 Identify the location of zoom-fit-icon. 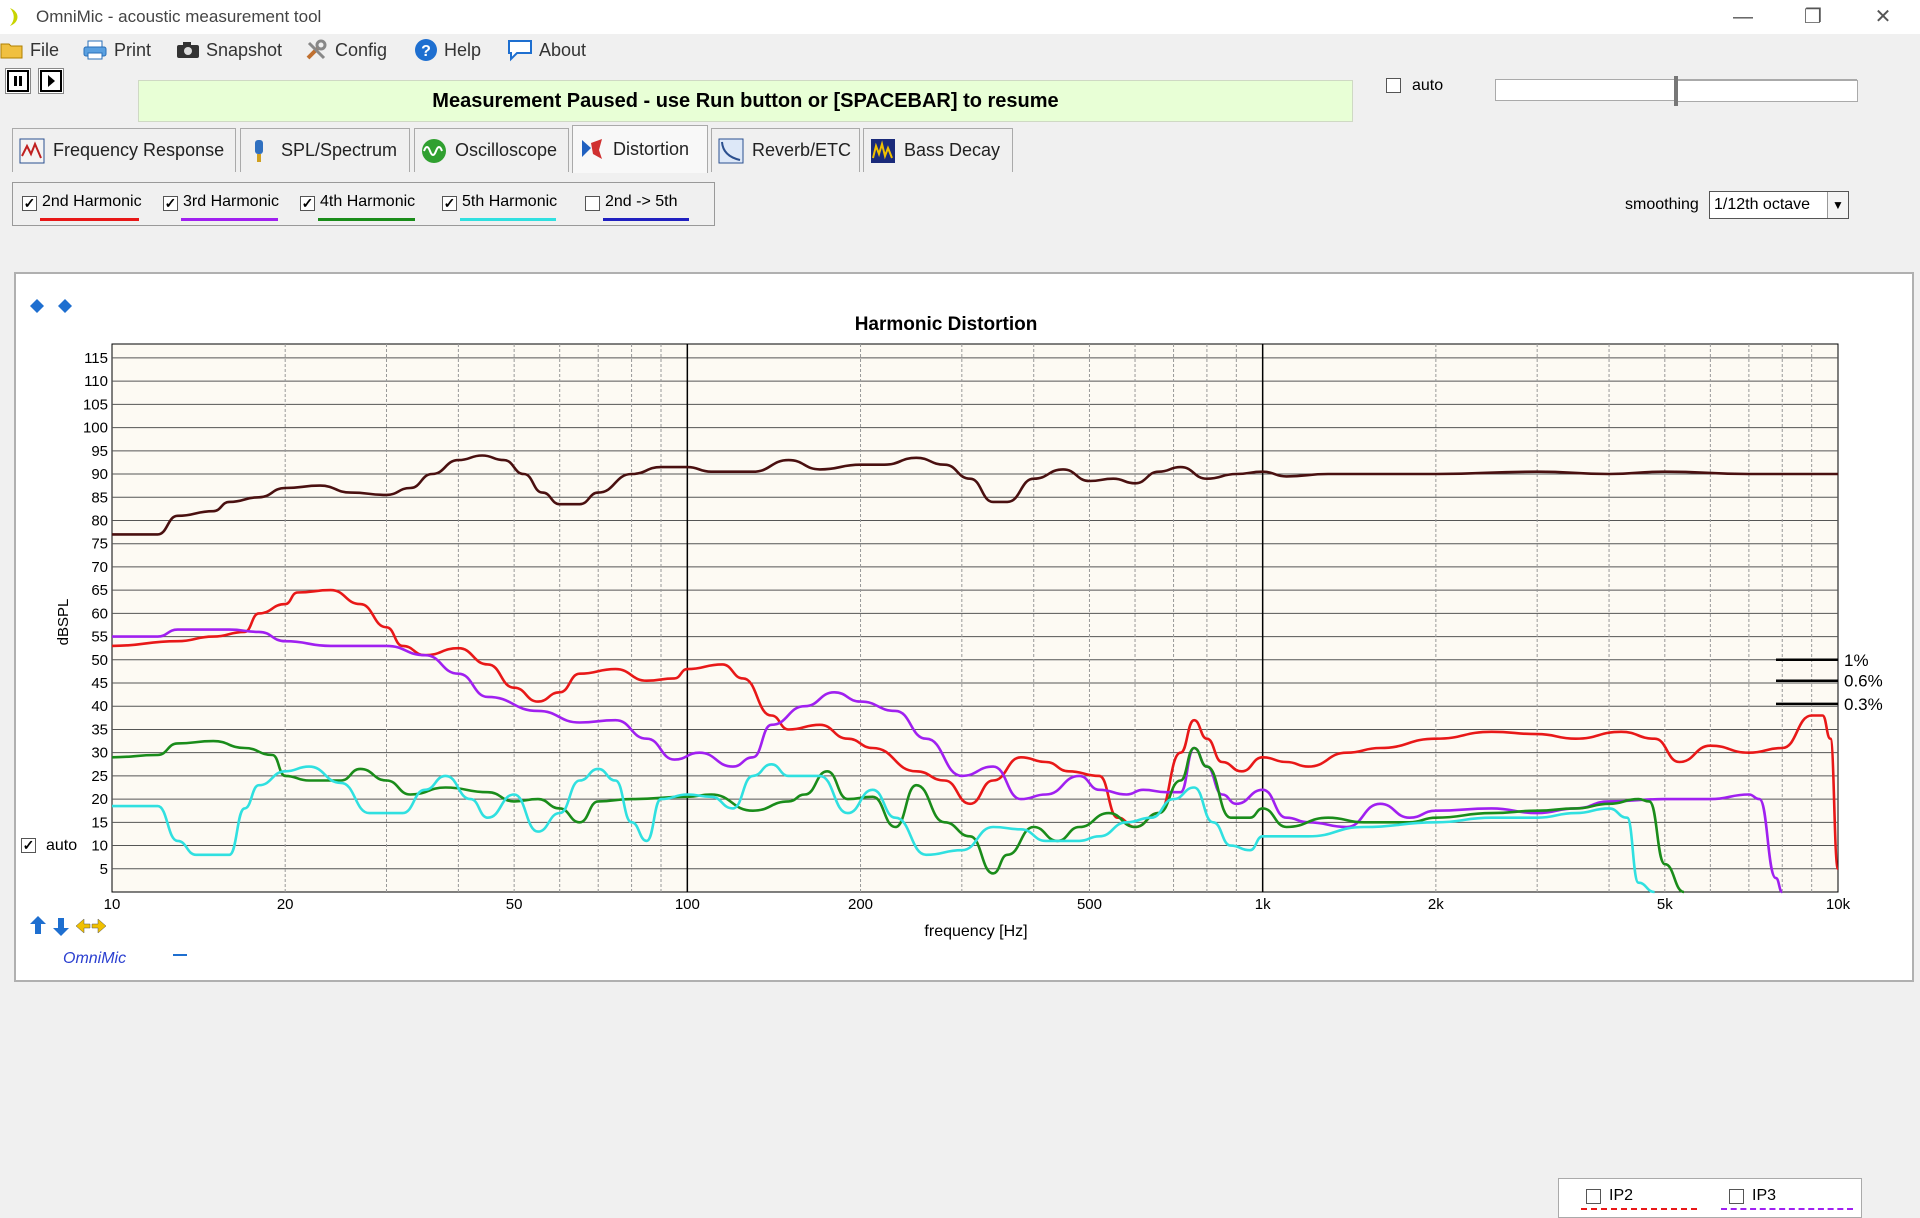
(65, 306).